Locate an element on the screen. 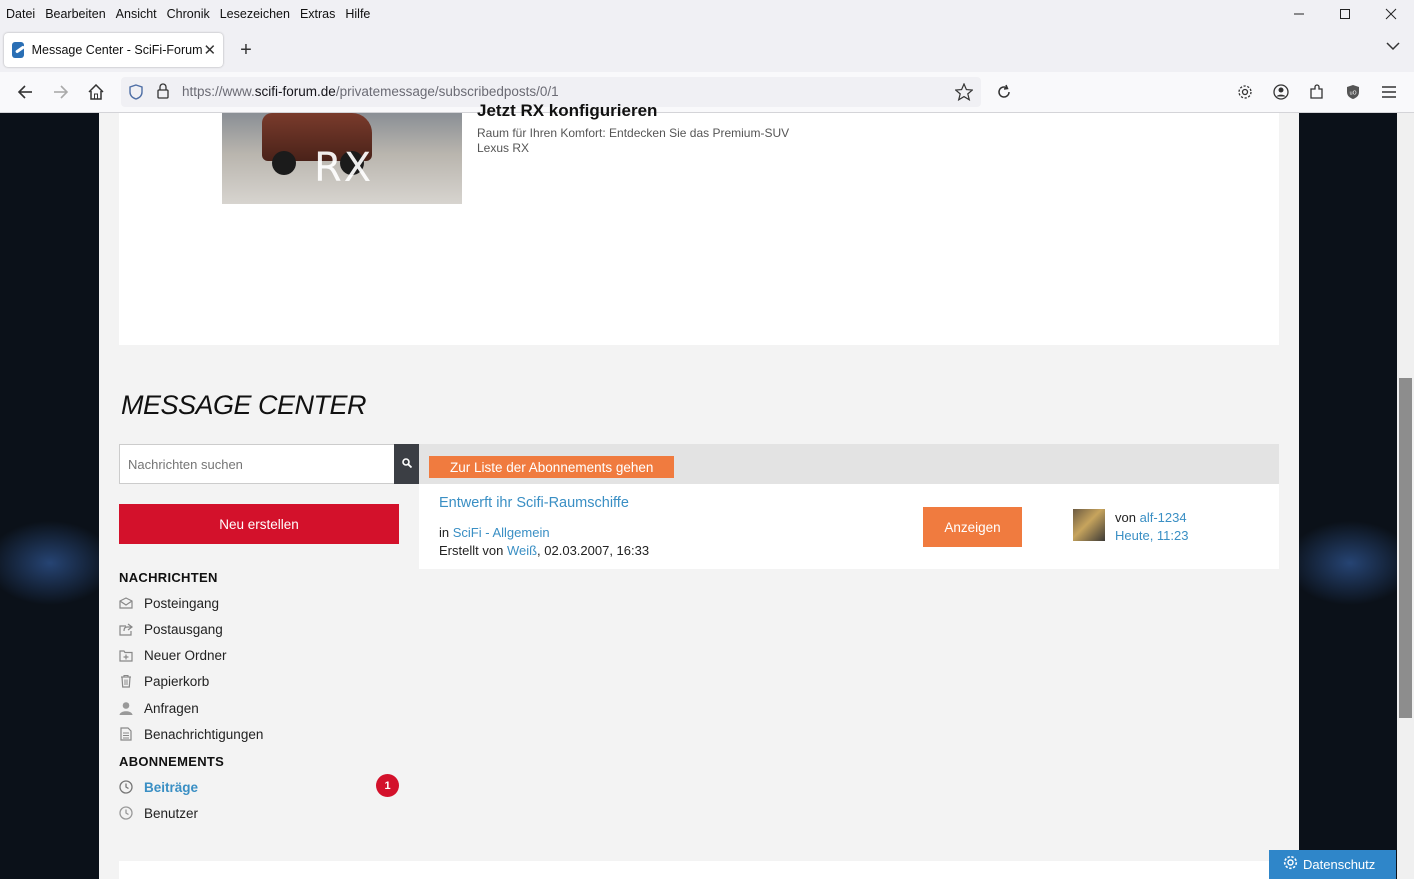  inbox-icon is located at coordinates (126, 603).